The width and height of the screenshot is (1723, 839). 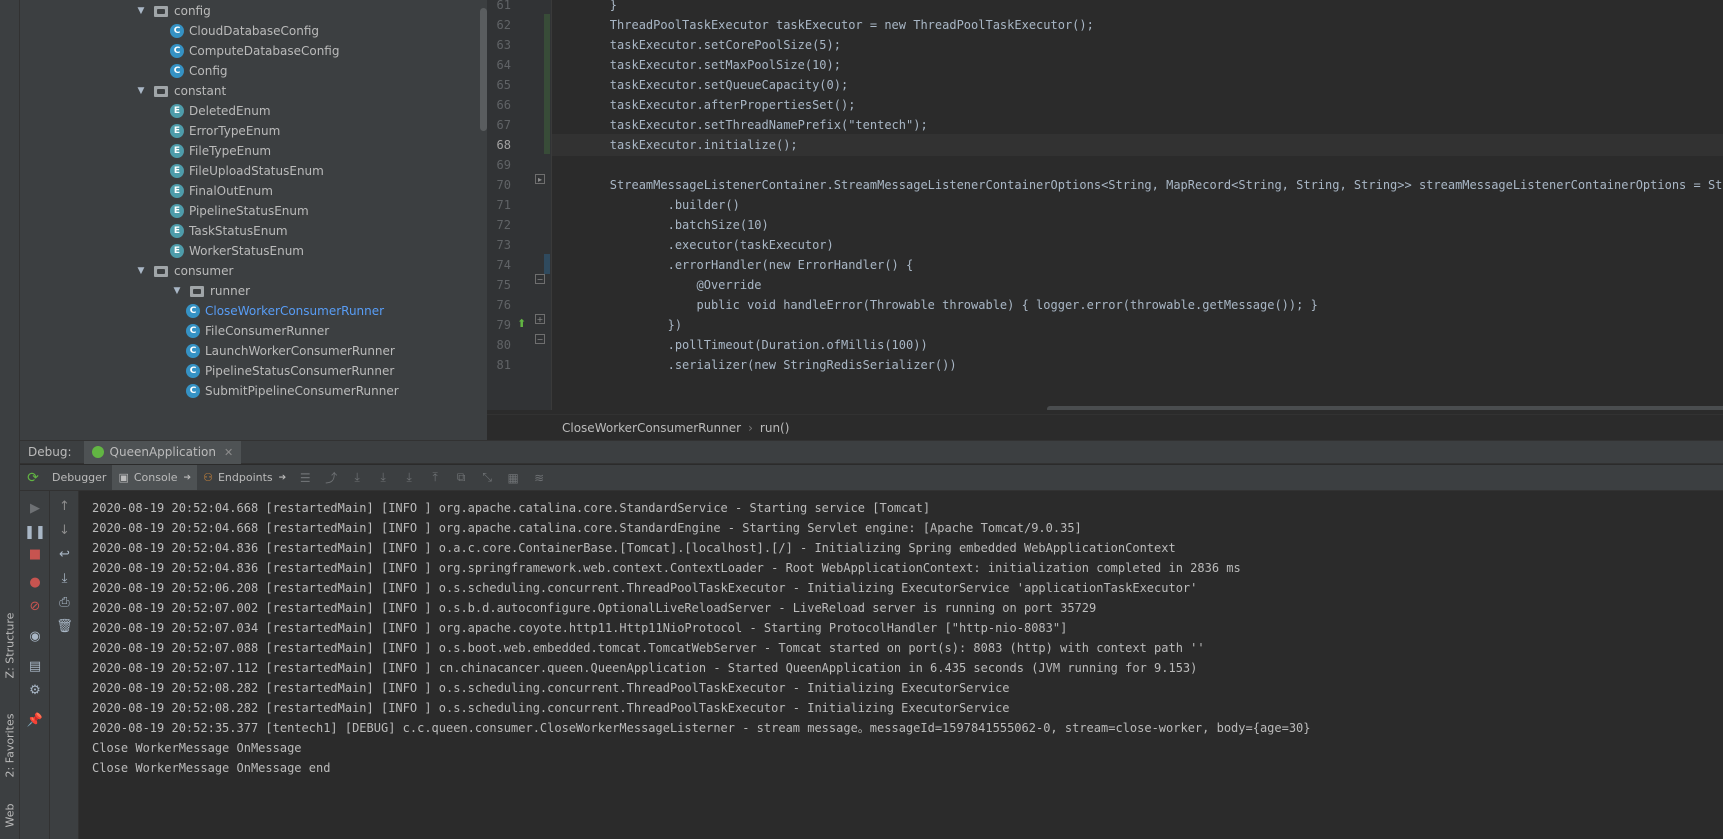 I want to click on line-number: 62, so click(x=499, y=25).